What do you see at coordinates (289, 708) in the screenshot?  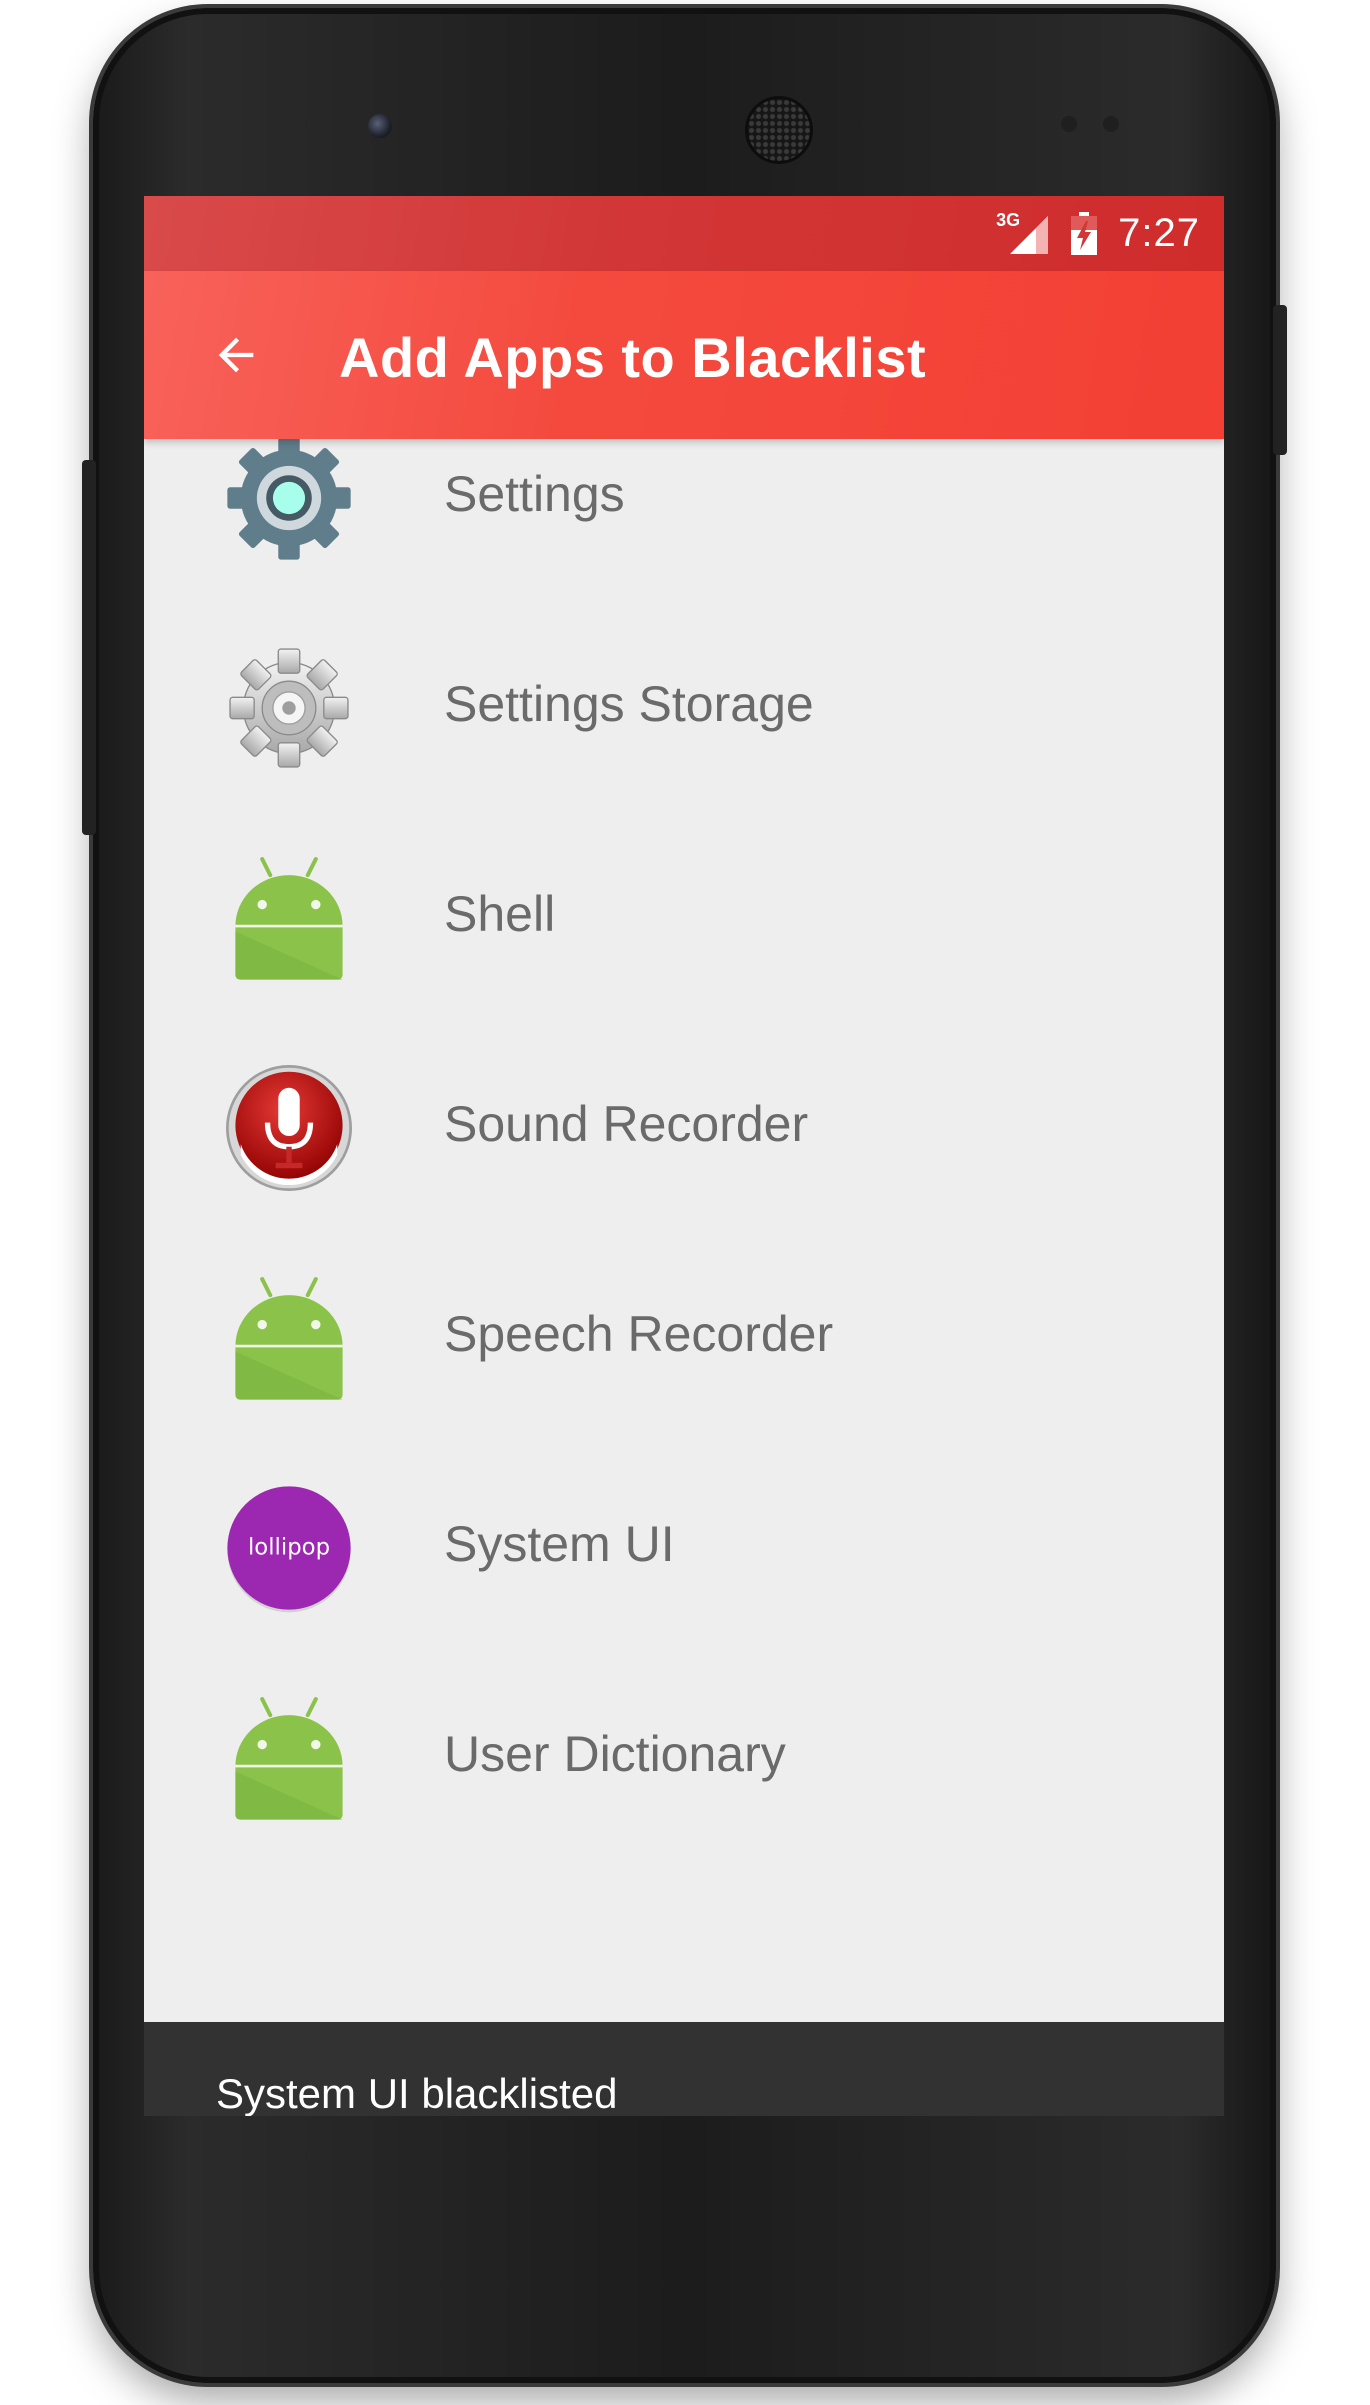 I see `settings-storage-gear-icon` at bounding box center [289, 708].